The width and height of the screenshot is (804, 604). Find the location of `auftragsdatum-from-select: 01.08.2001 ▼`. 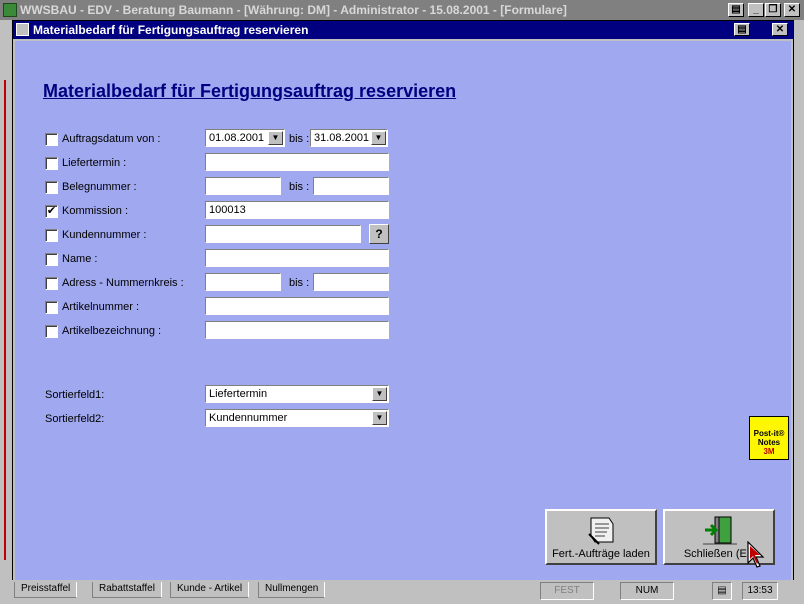

auftragsdatum-from-select: 01.08.2001 ▼ is located at coordinates (245, 138).